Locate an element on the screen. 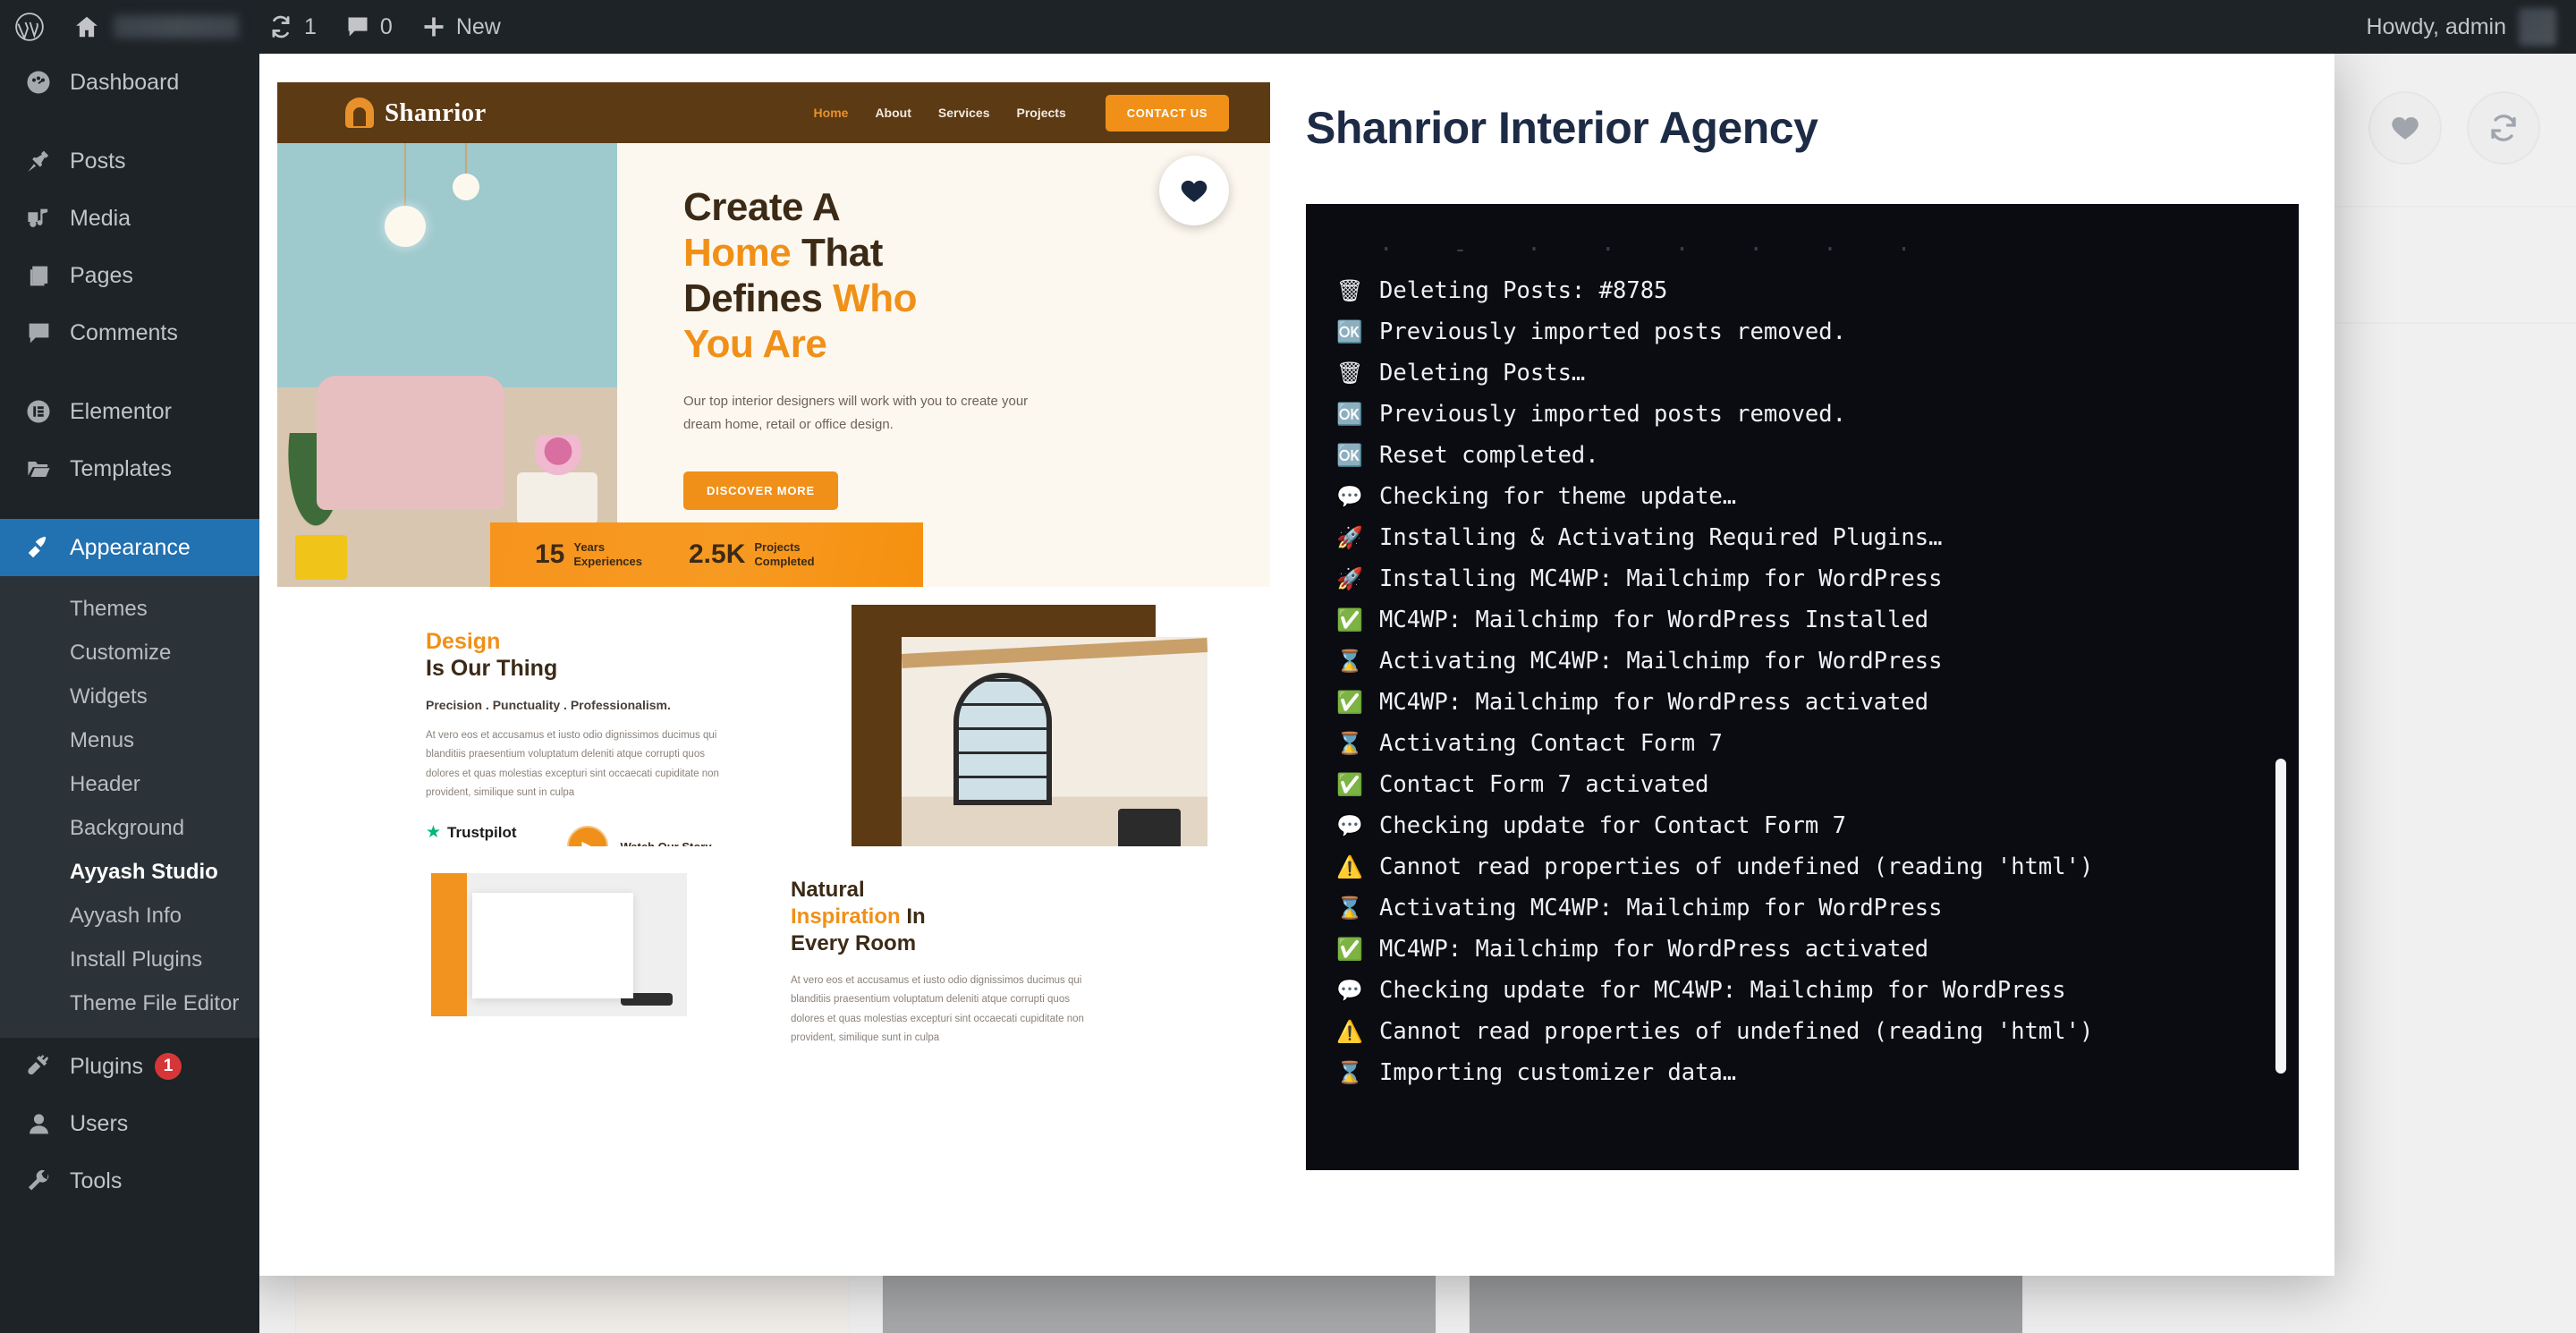 This screenshot has width=2576, height=1333. plug-icon is located at coordinates (38, 1067).